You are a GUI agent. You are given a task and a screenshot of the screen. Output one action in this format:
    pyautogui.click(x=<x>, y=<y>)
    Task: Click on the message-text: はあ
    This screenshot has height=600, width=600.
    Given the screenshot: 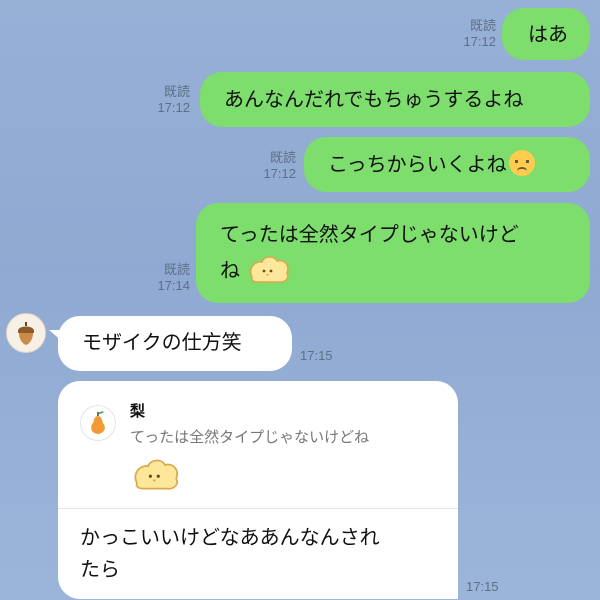 What is the action you would take?
    pyautogui.click(x=548, y=34)
    